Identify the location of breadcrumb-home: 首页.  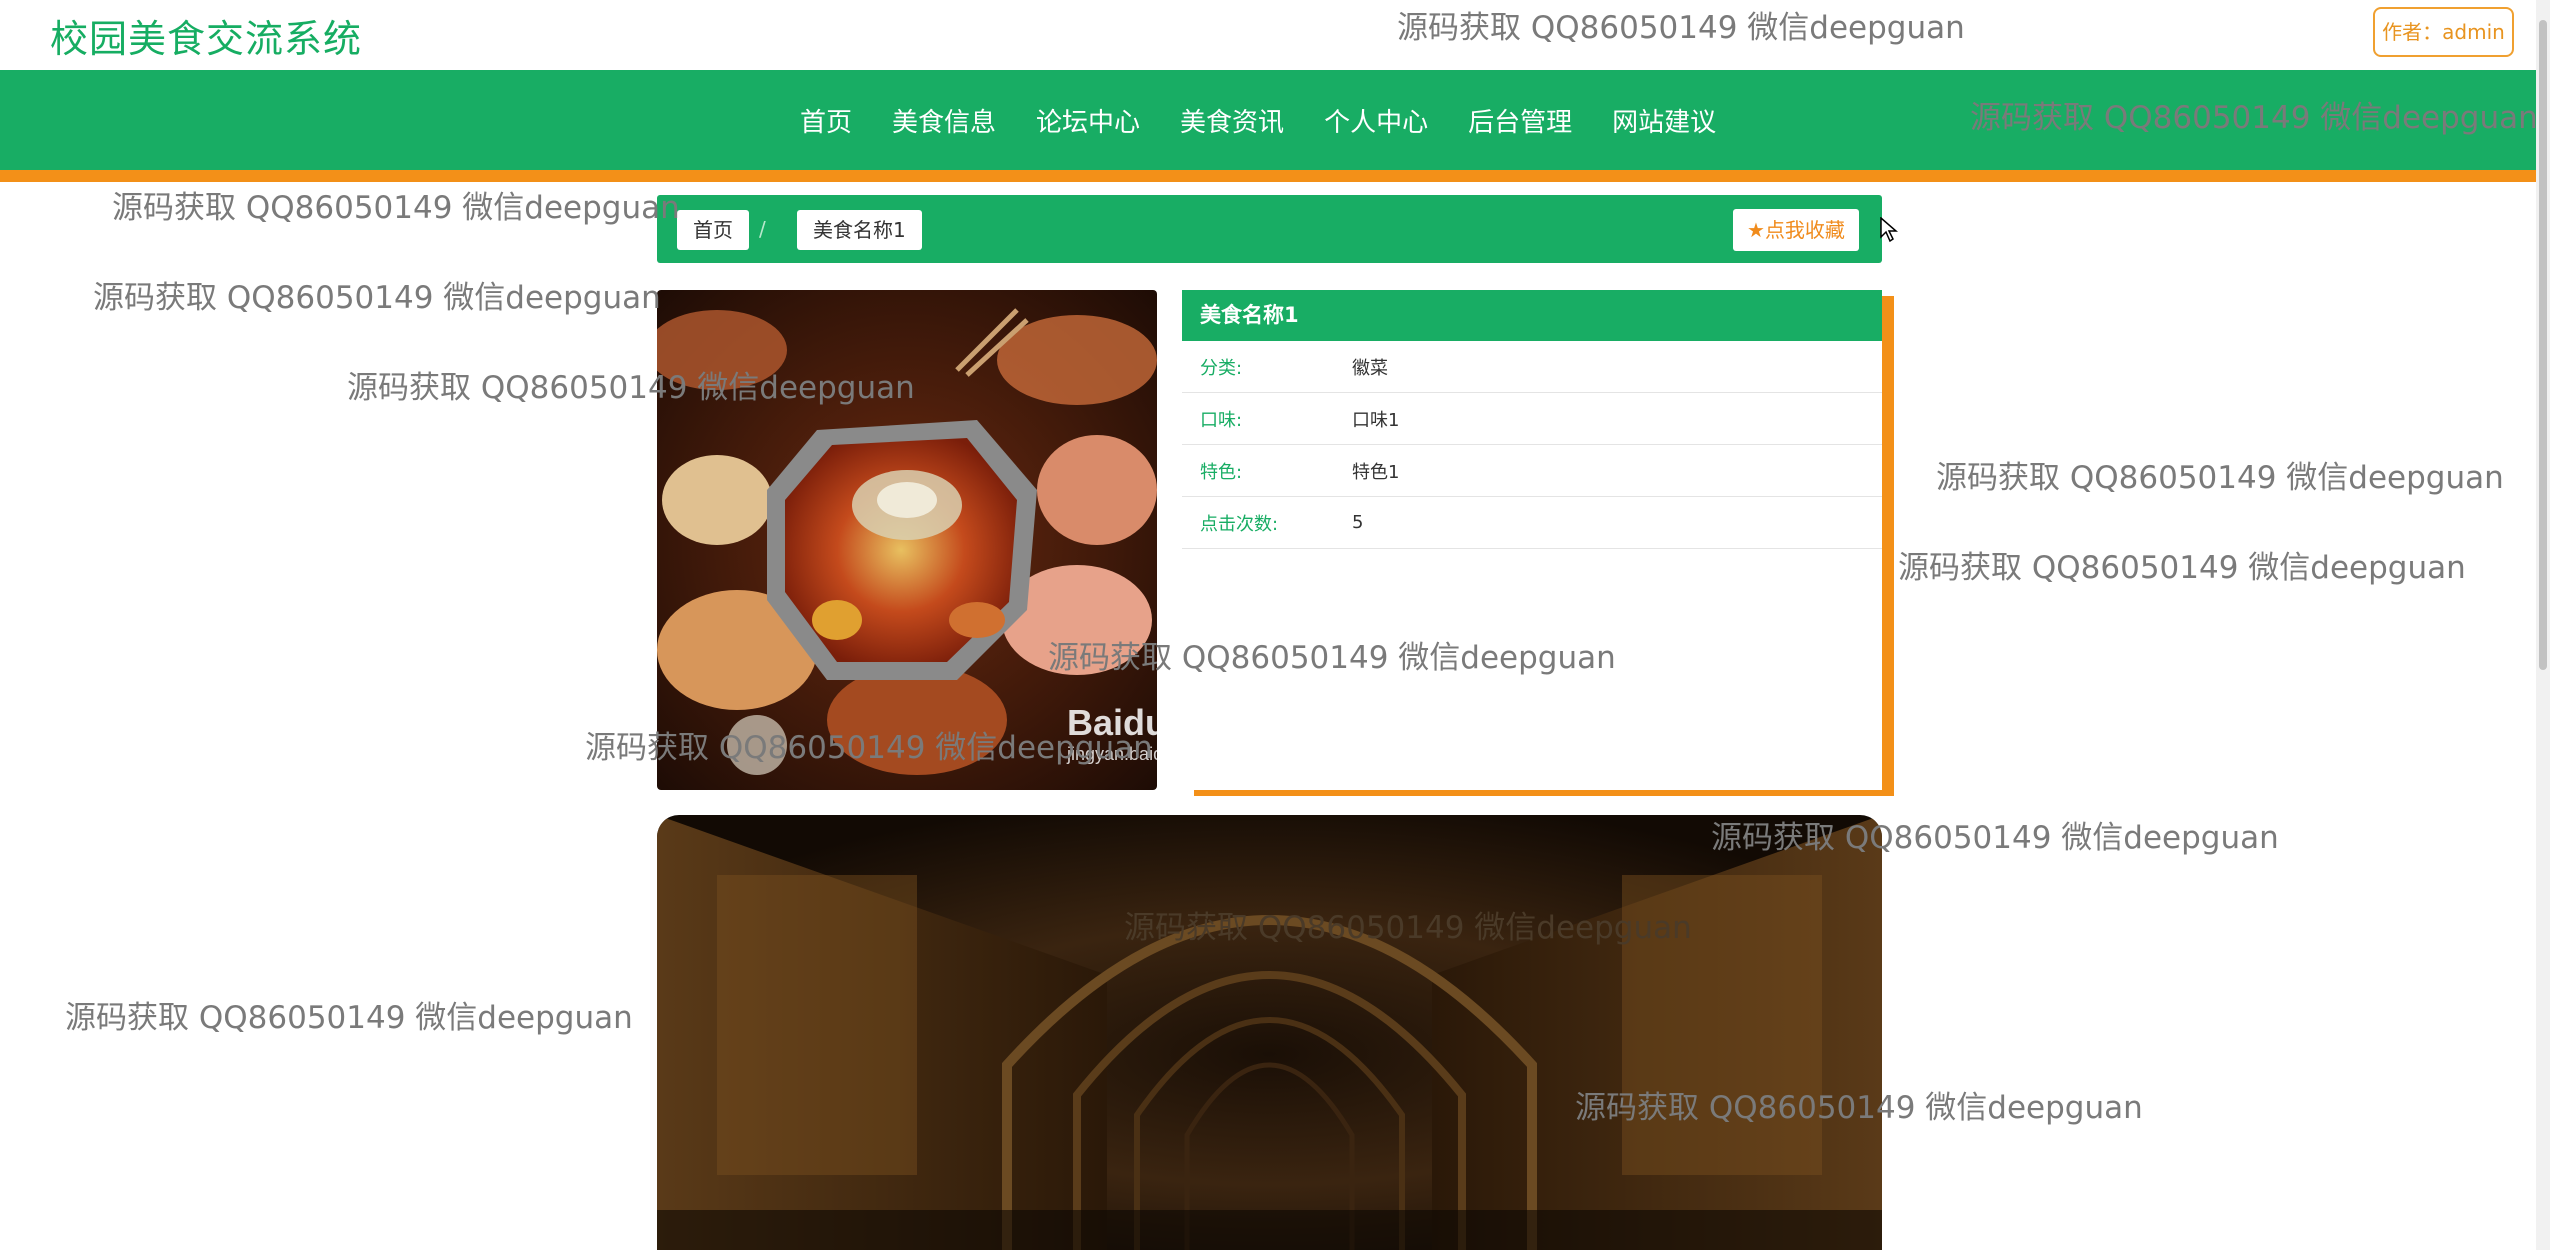
(713, 230).